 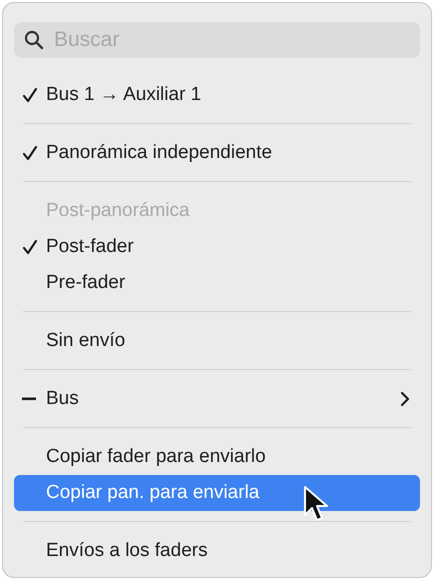 What do you see at coordinates (217, 247) in the screenshot?
I see `menu-item: Post-fader` at bounding box center [217, 247].